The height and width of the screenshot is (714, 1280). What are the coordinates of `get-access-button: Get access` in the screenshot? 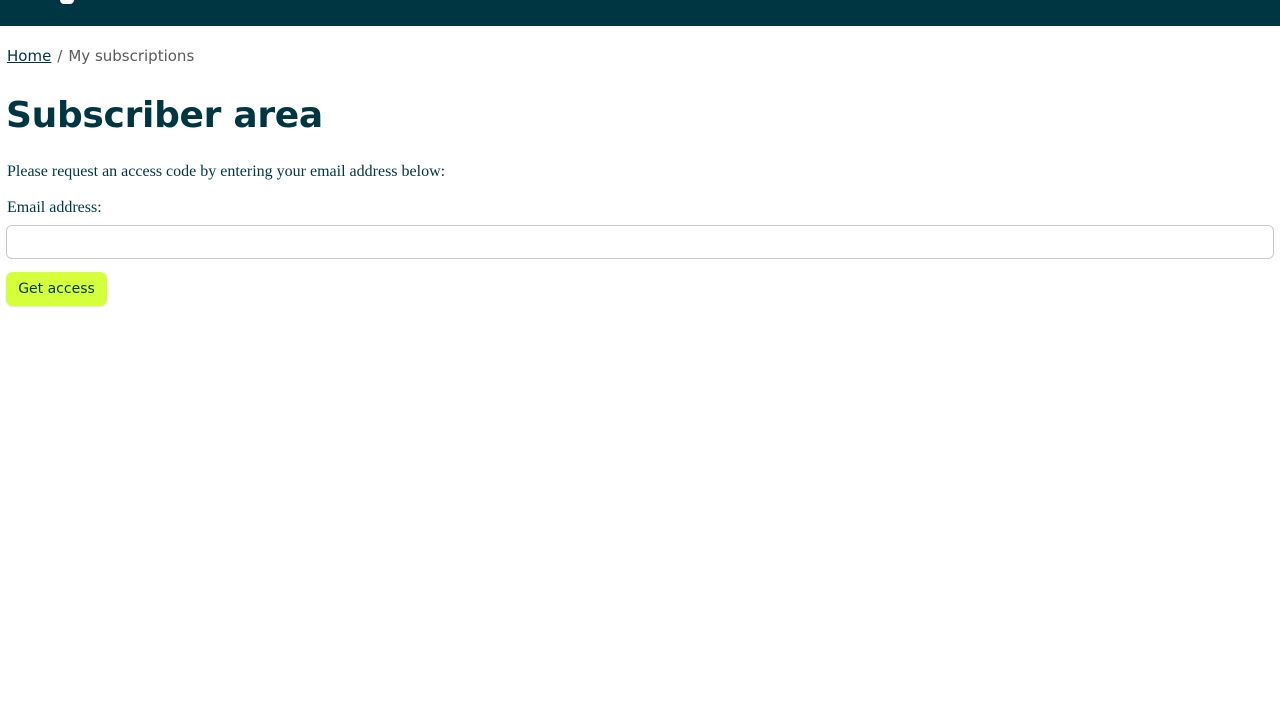 It's located at (56, 289).